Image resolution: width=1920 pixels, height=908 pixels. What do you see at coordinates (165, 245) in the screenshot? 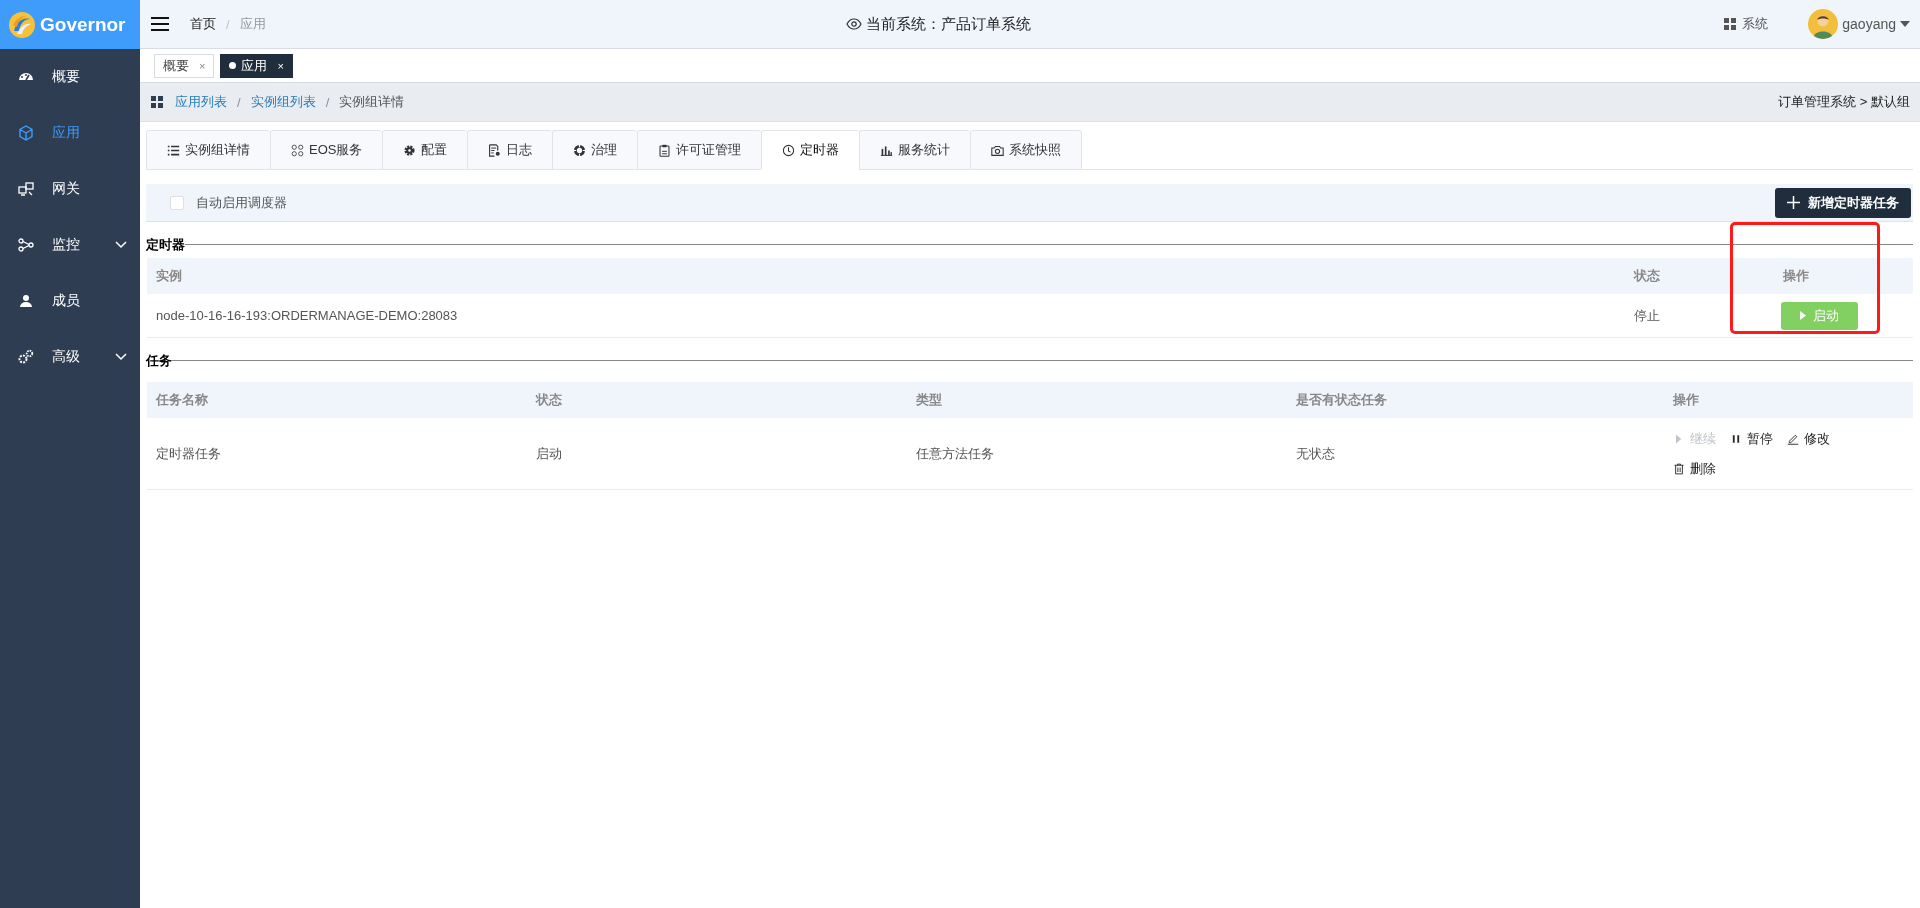
I see `section-title: 定时器` at bounding box center [165, 245].